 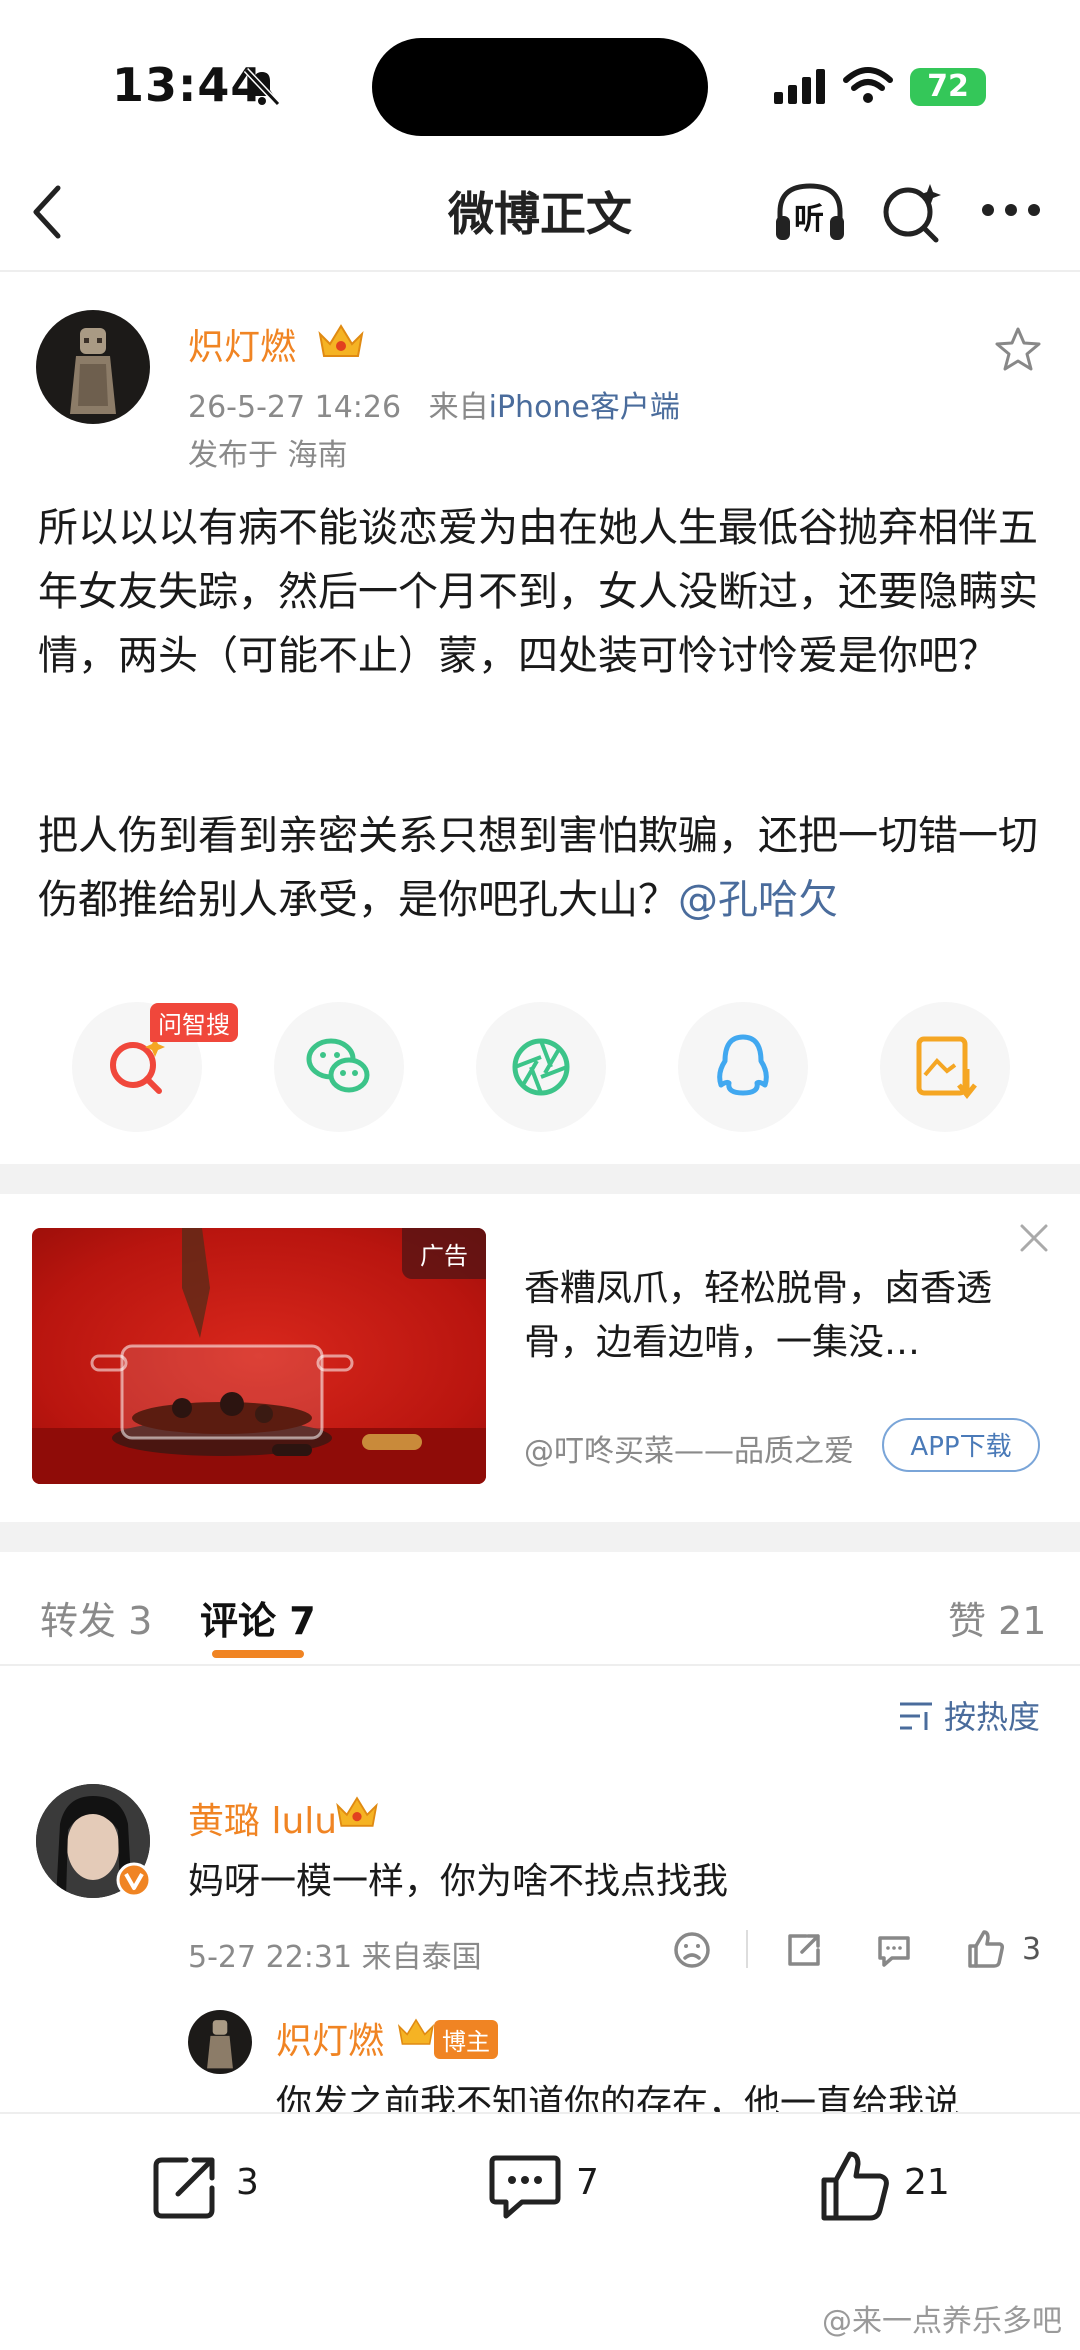 I want to click on ad-image: 广告, so click(x=259, y=1356).